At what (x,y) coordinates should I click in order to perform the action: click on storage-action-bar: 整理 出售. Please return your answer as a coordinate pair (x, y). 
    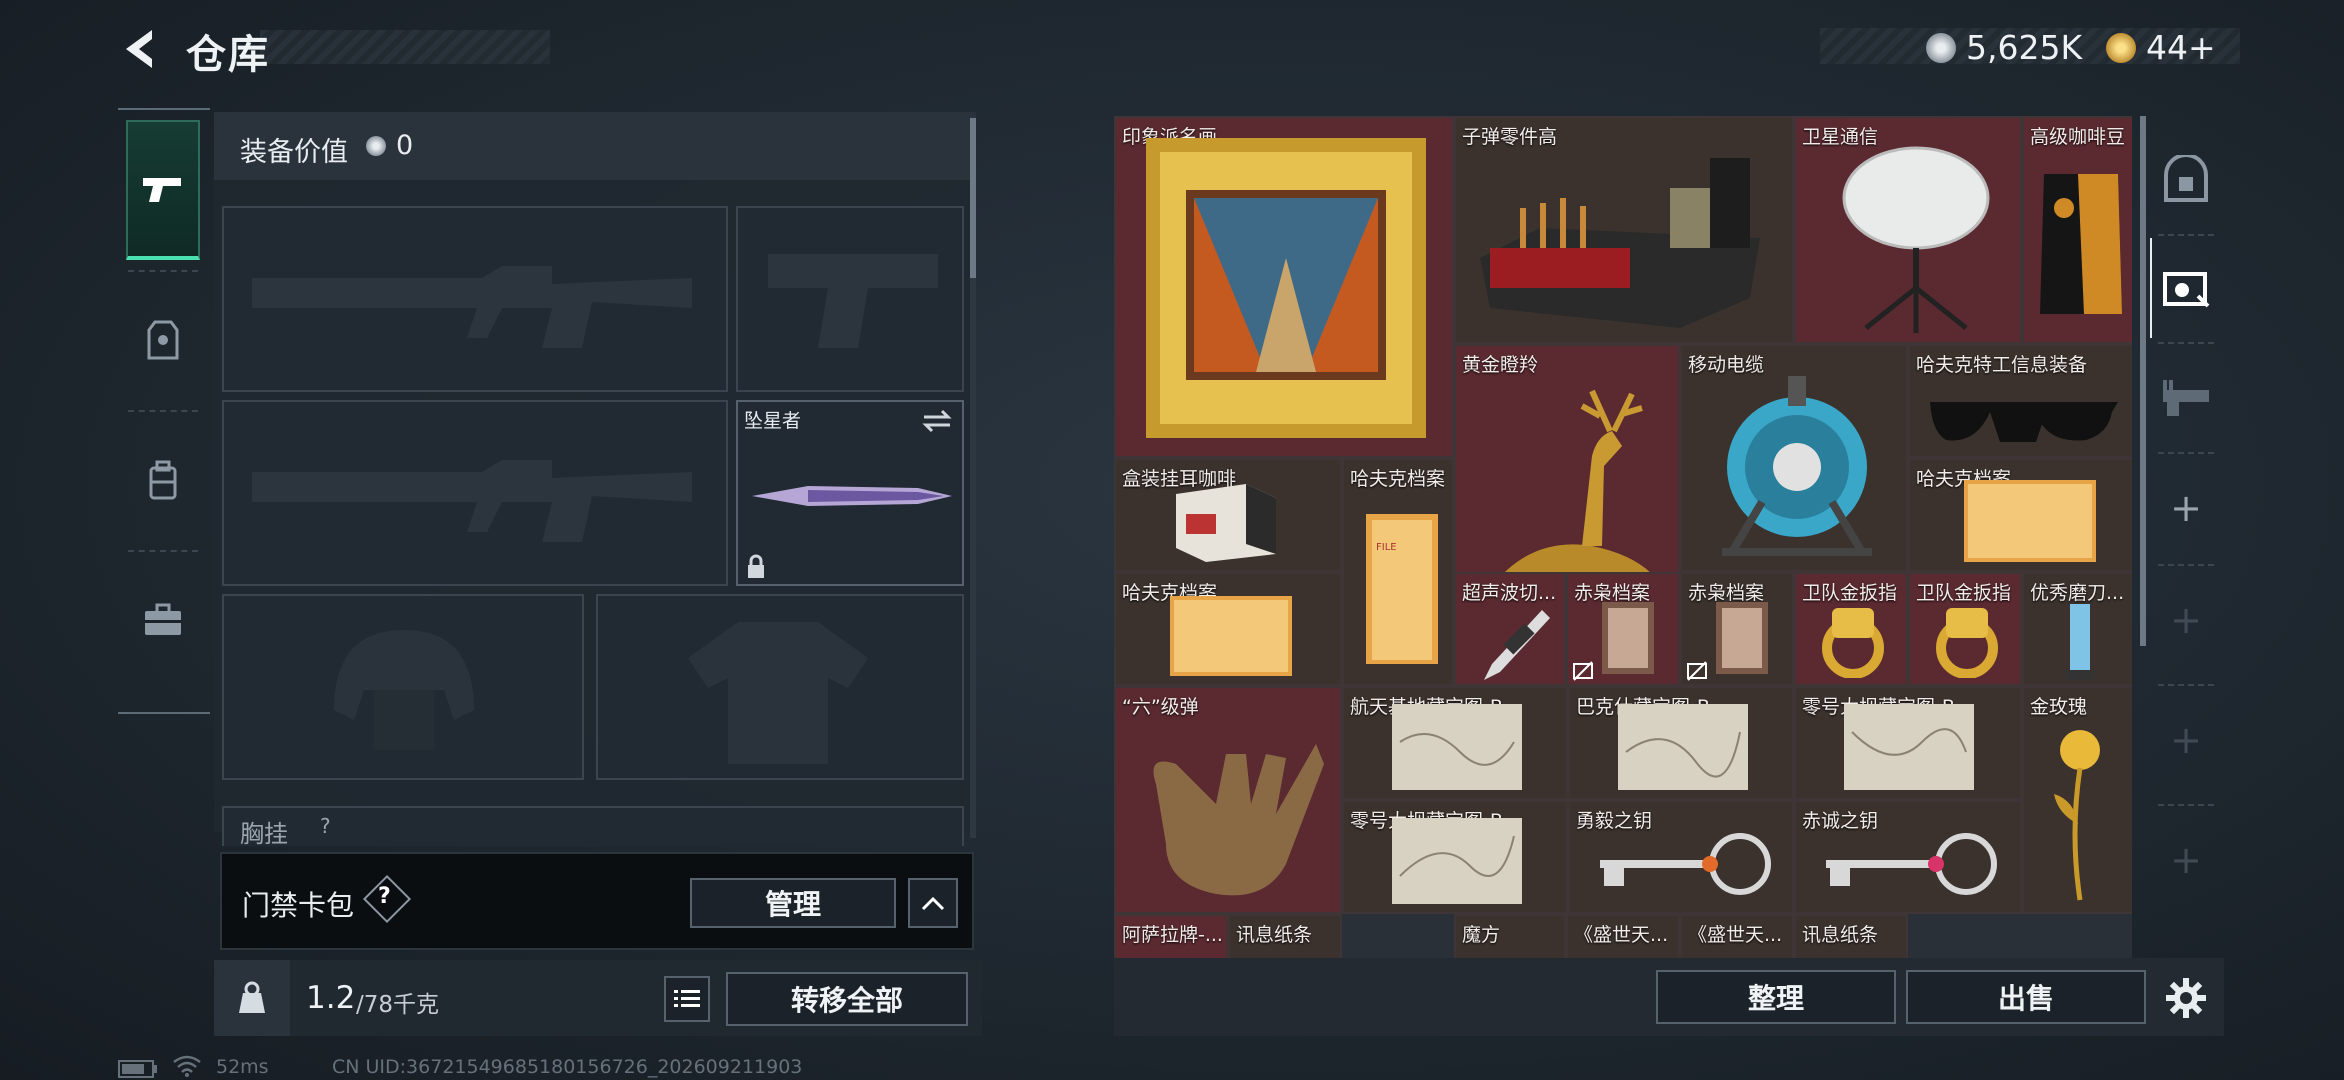
    Looking at the image, I should click on (1669, 997).